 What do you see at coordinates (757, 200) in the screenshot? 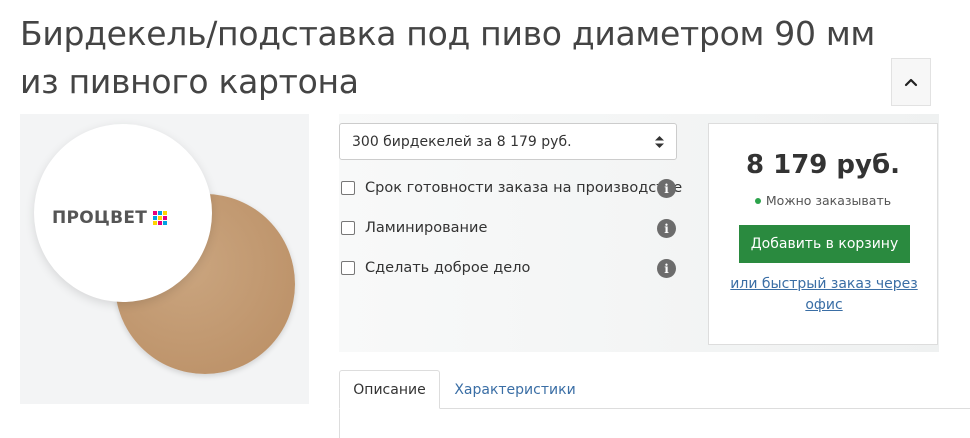
I see `status-dot-icon` at bounding box center [757, 200].